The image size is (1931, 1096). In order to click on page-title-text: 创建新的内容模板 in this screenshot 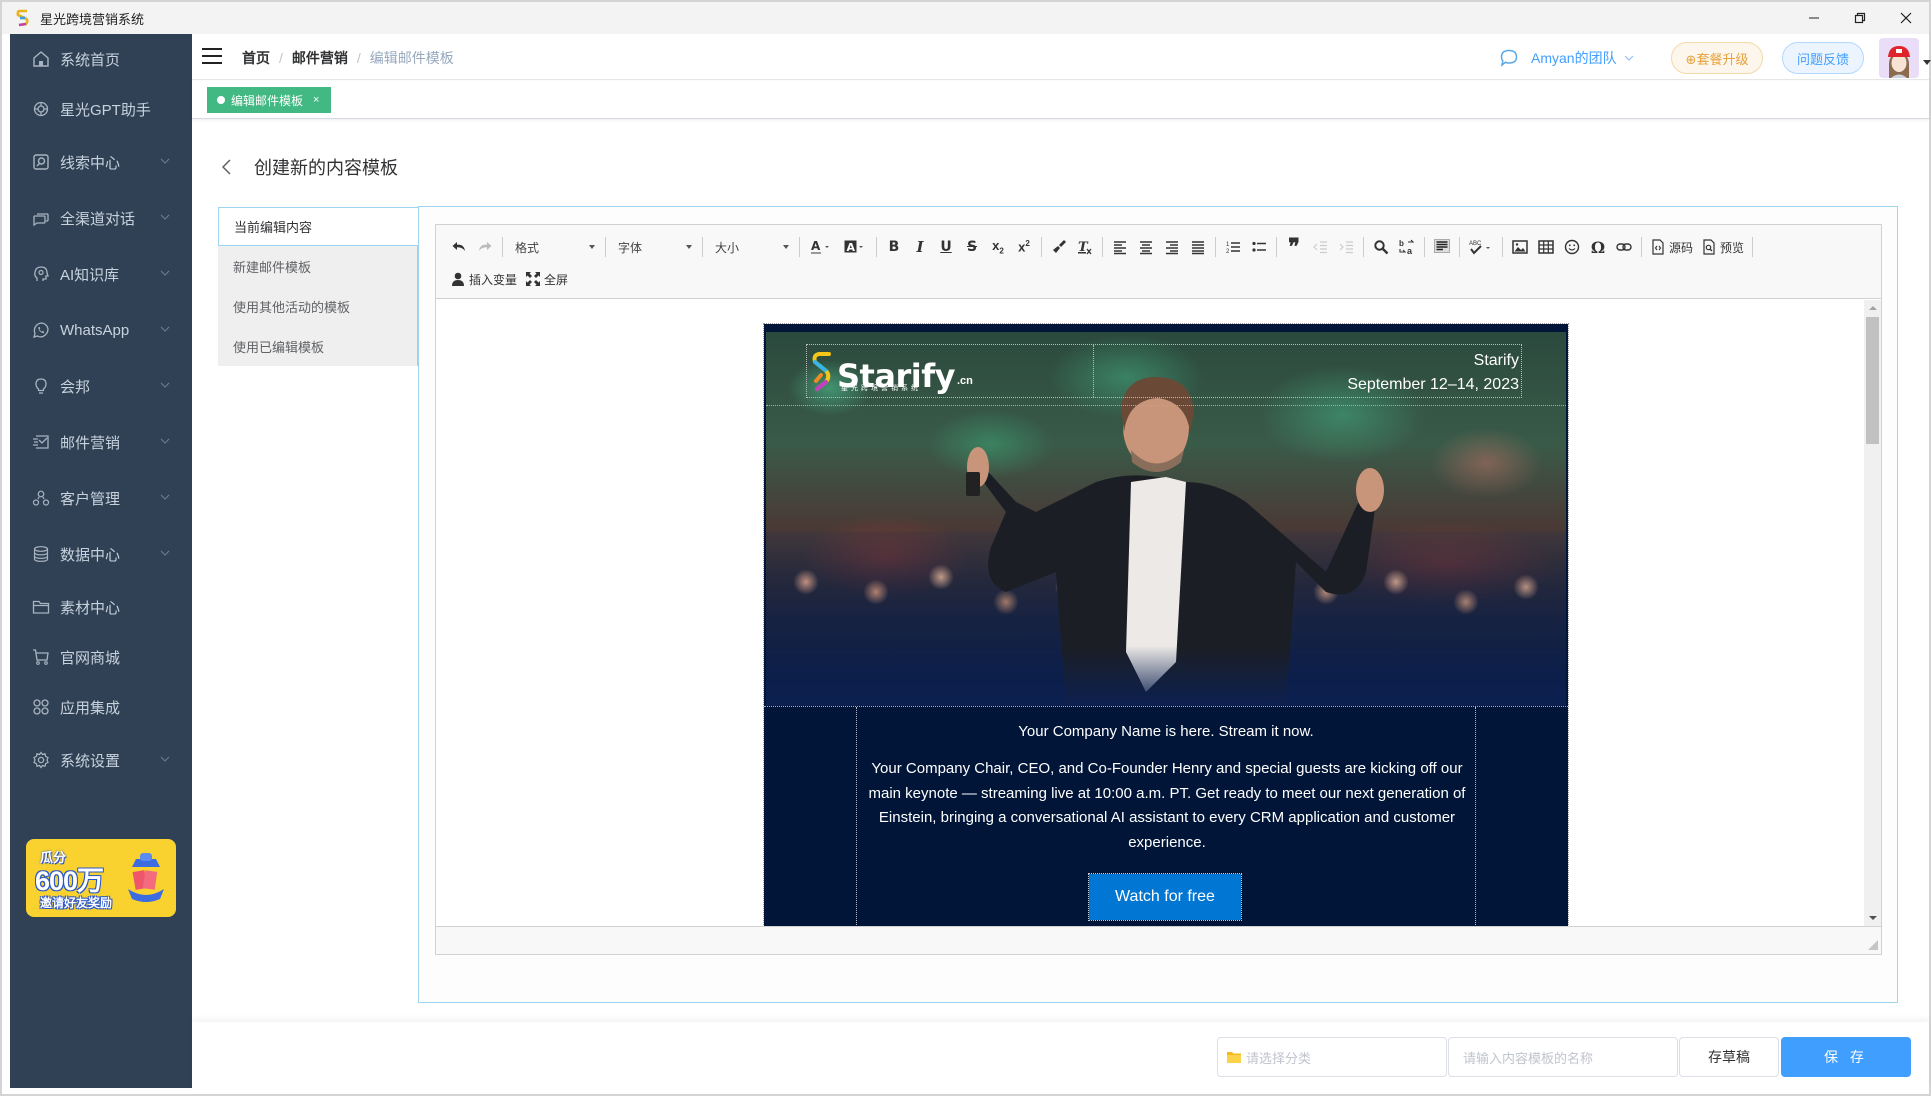, I will do `click(326, 168)`.